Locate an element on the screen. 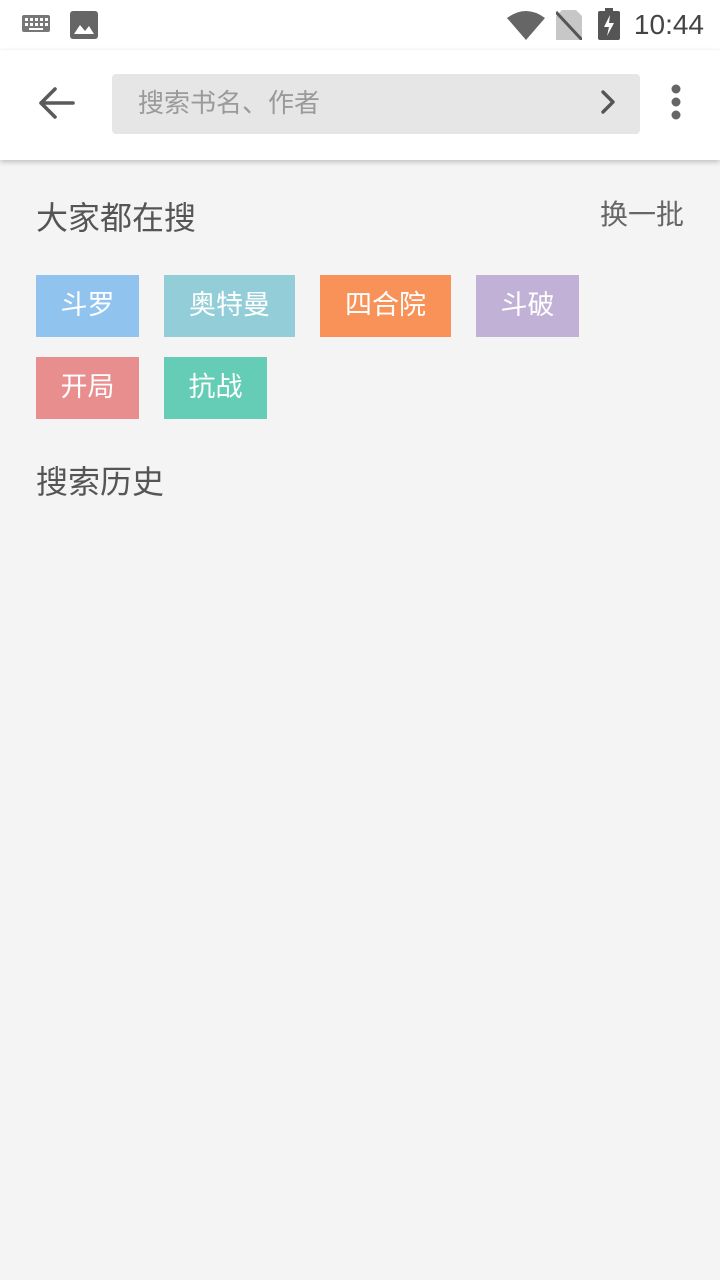 This screenshot has width=720, height=1280. hot-tag: 奥特曼 is located at coordinates (229, 306).